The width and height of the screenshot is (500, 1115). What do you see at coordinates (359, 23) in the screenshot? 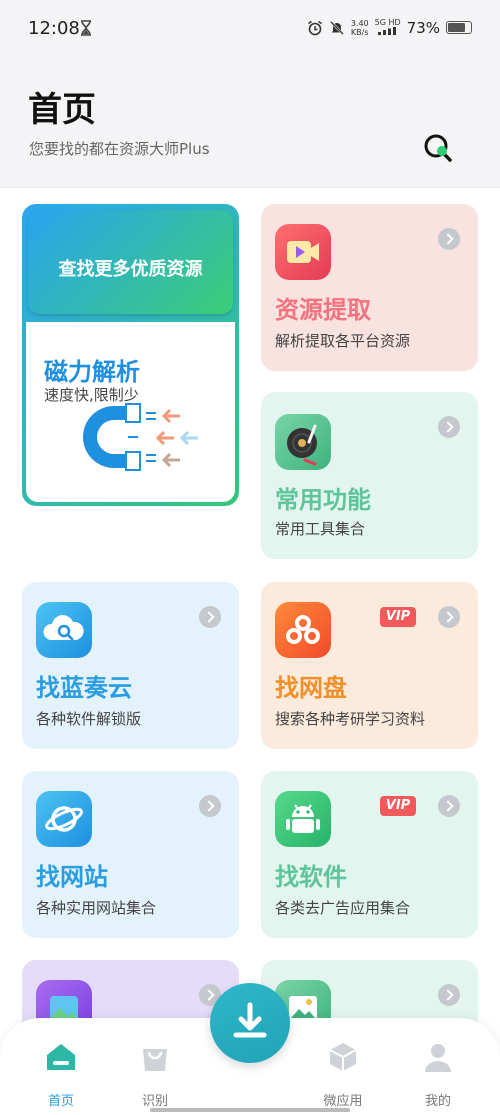
I see `net-speed-value: 3.40` at bounding box center [359, 23].